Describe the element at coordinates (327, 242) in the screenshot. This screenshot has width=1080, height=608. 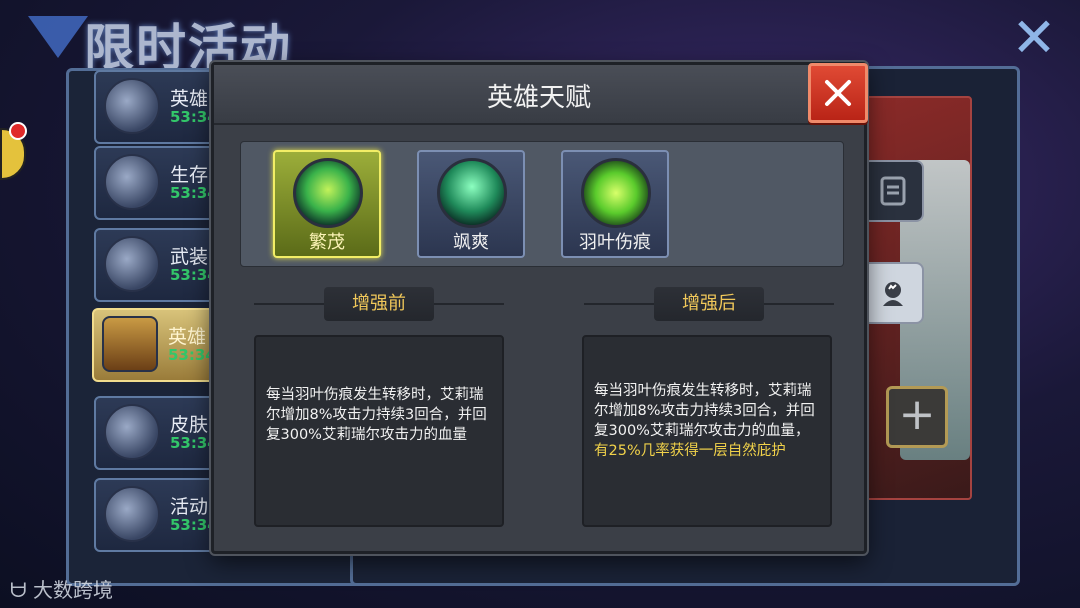
I see `talent-label: 繁茂` at that location.